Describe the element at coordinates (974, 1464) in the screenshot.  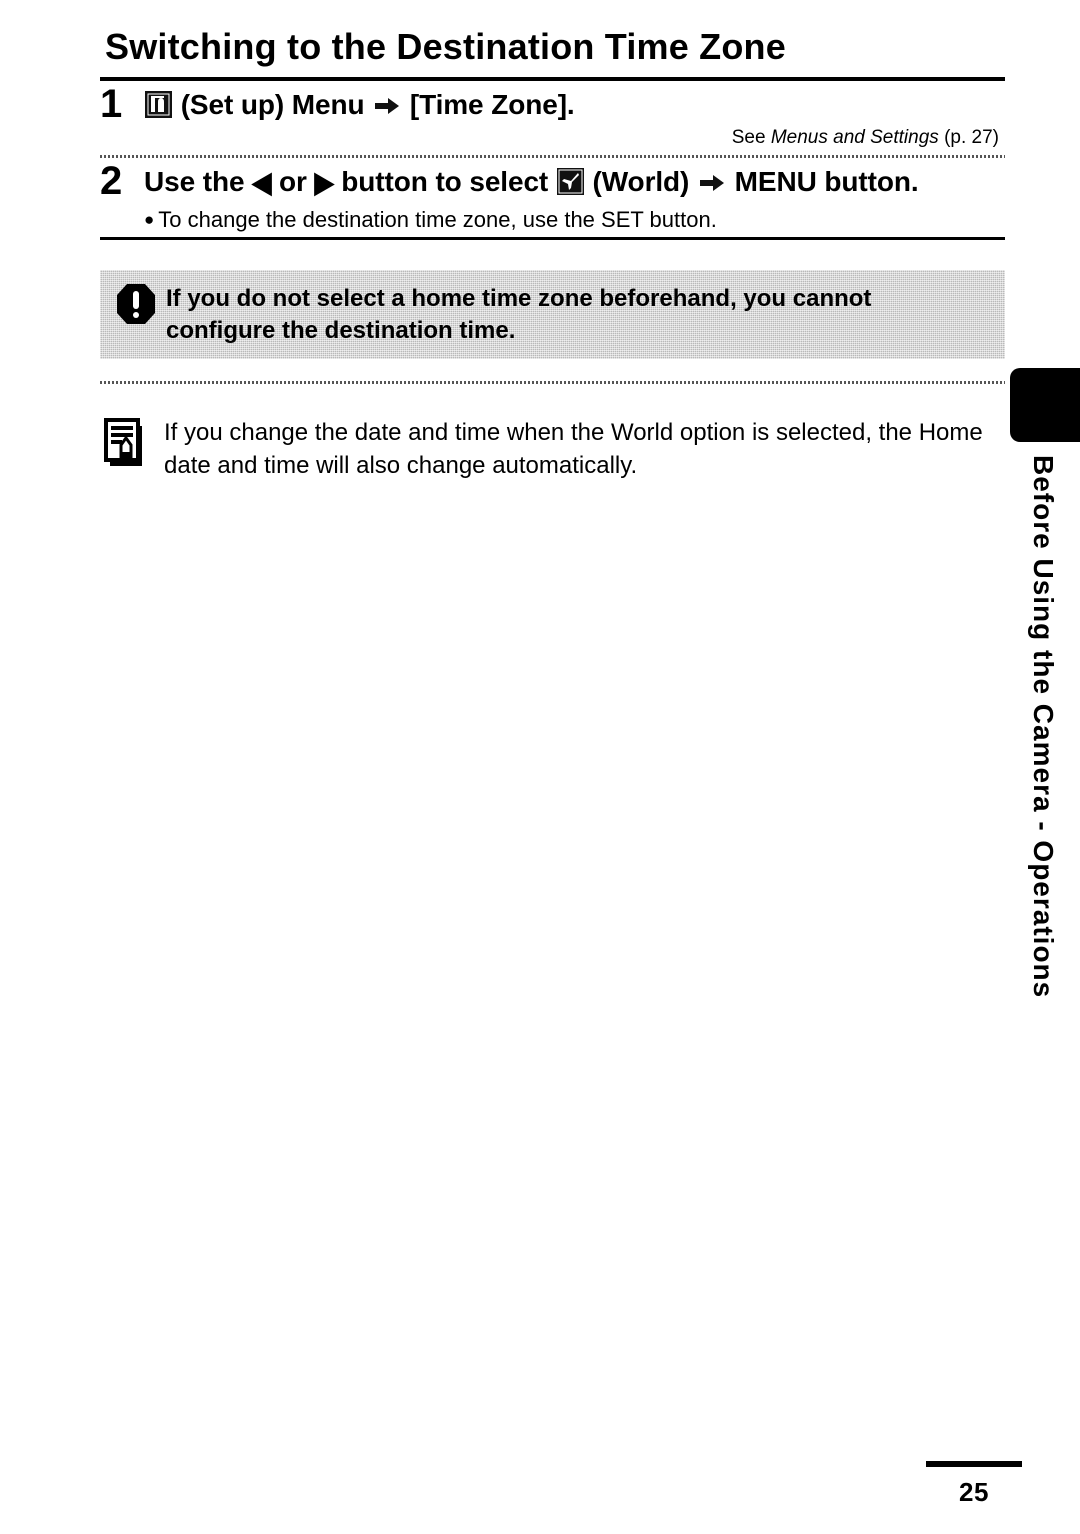
I see `footer-rule` at that location.